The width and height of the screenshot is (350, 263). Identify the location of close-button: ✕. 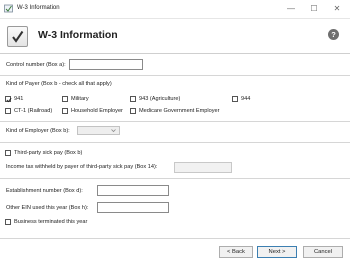
(337, 8).